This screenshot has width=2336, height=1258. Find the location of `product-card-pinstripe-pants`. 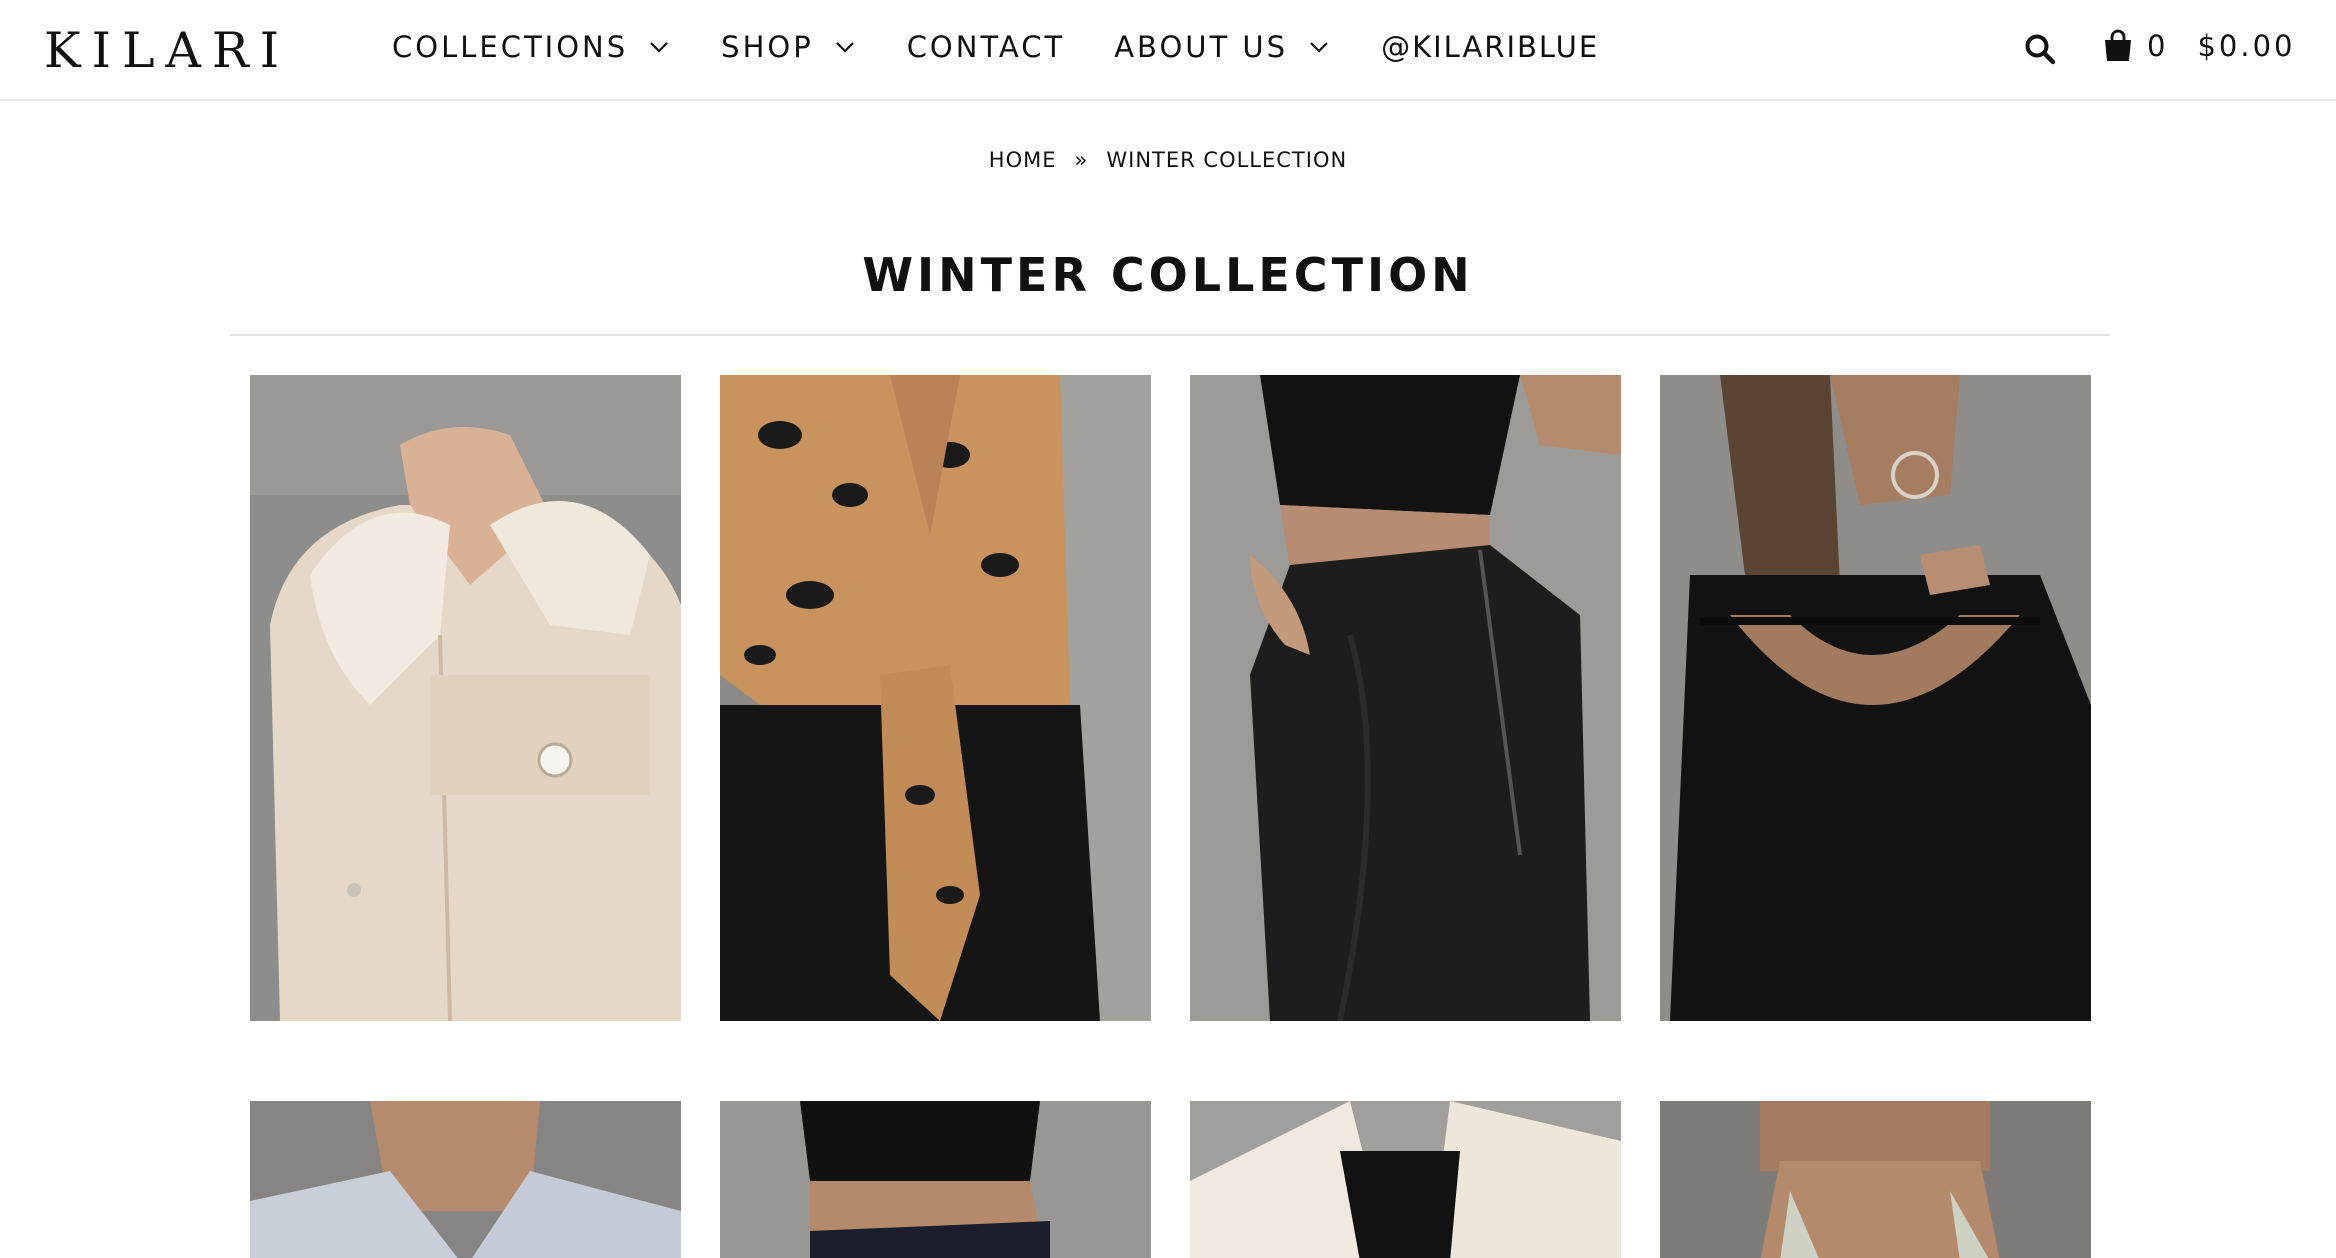

product-card-pinstripe-pants is located at coordinates (935, 1179).